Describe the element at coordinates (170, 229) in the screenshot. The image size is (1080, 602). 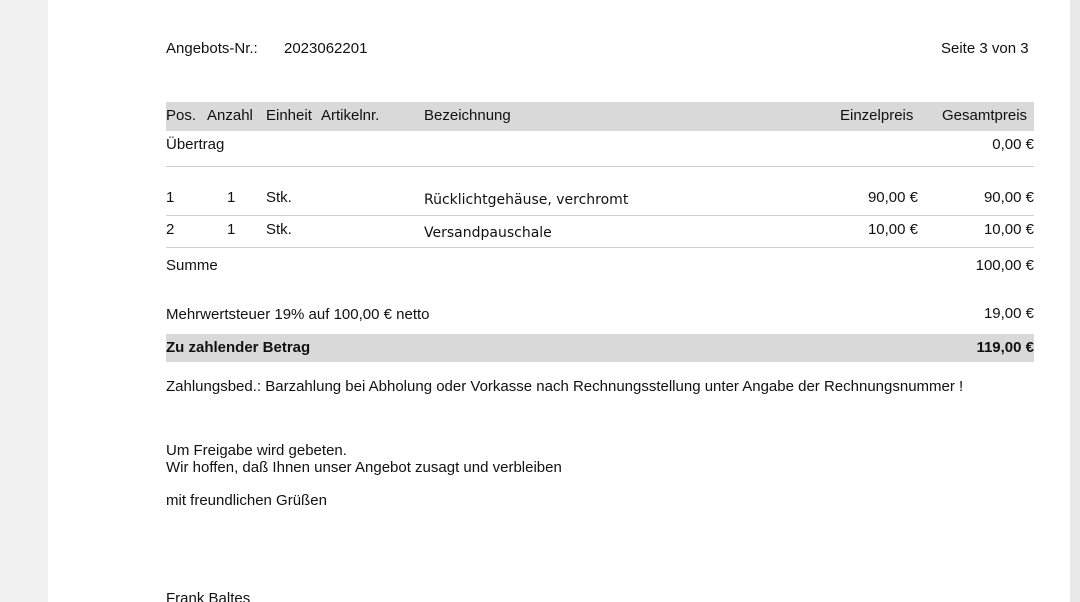
I see `row-pos: 2` at that location.